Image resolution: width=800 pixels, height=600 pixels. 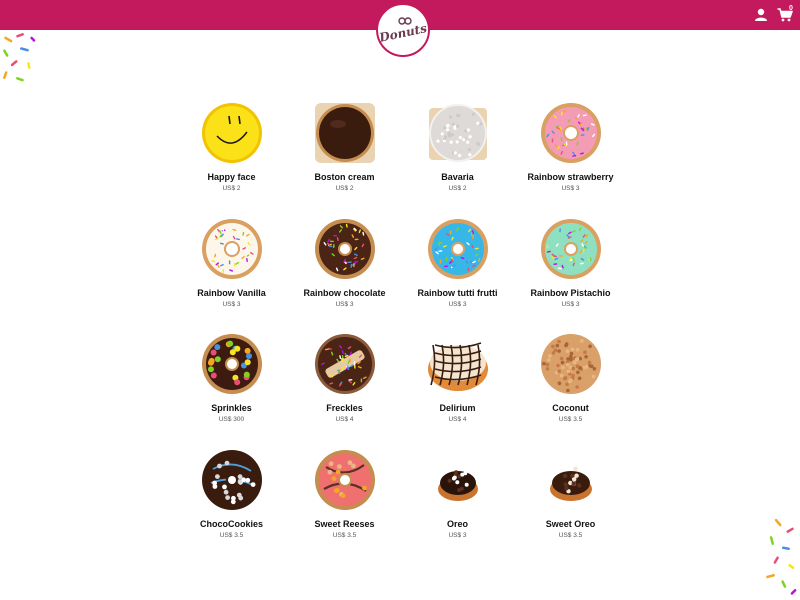 I want to click on product-card: Sprinkles US$ 300, so click(x=231, y=389).